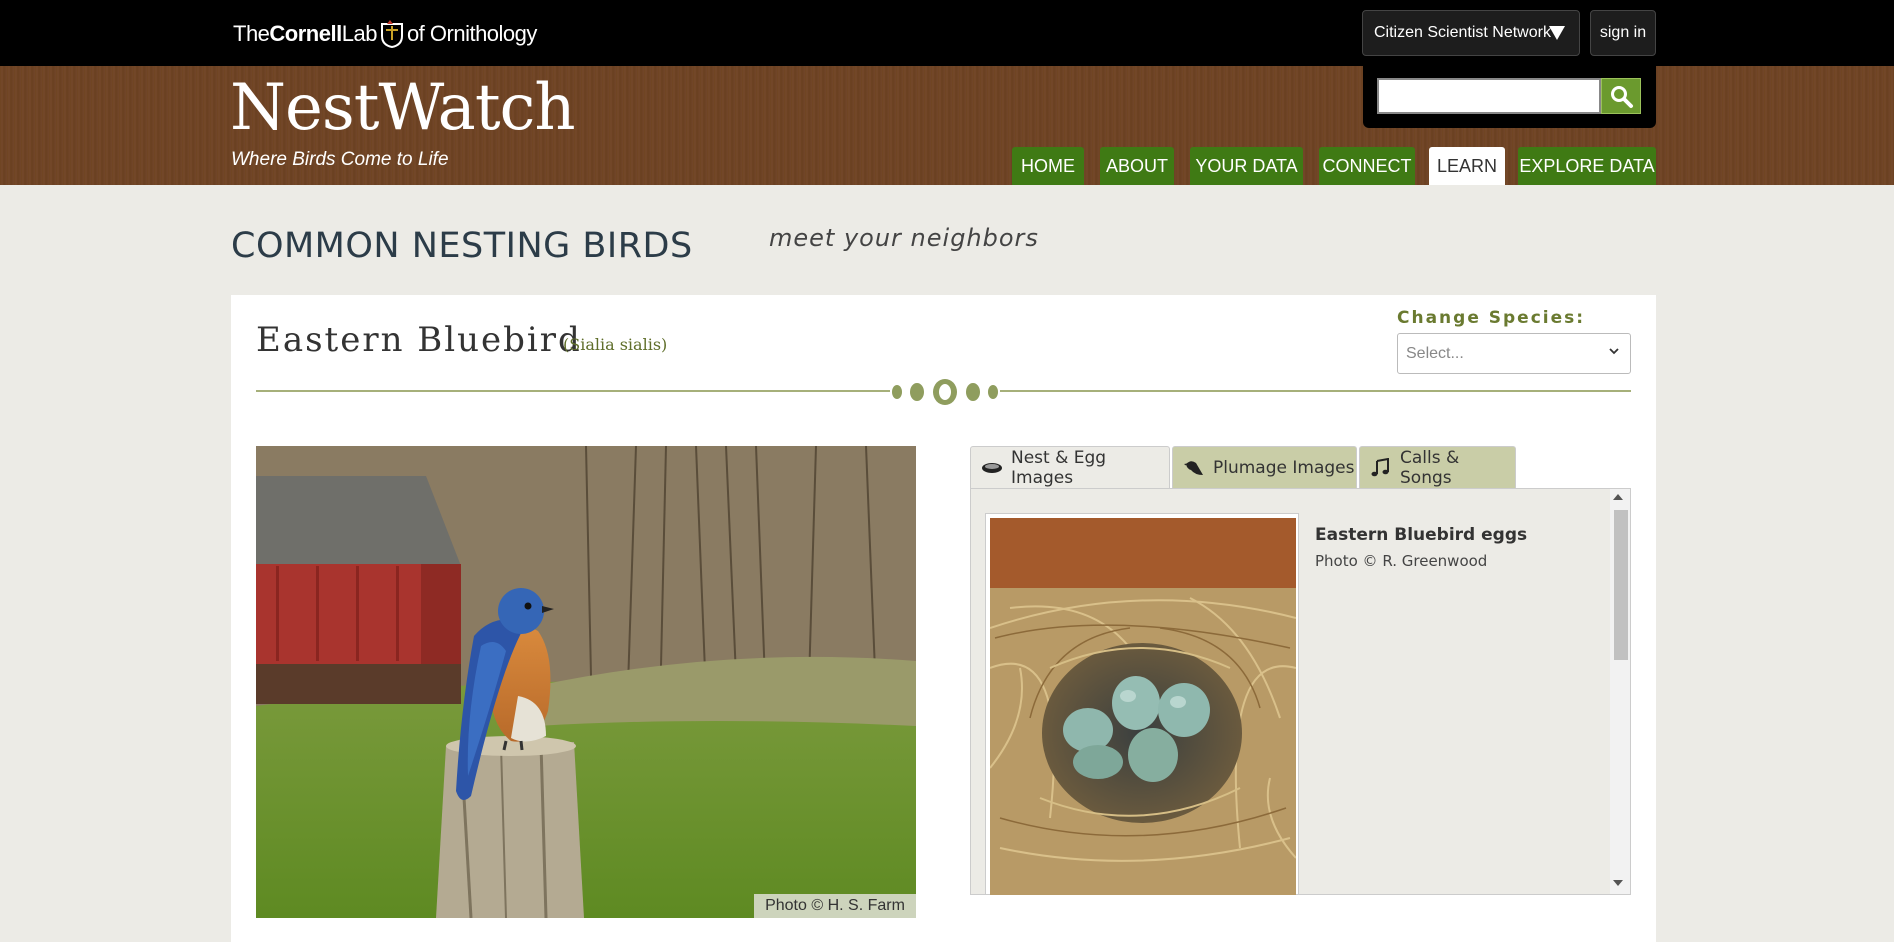 Image resolution: width=1894 pixels, height=942 pixels. I want to click on gallery-caption-credit: Photo © R. Greenwood, so click(1401, 561).